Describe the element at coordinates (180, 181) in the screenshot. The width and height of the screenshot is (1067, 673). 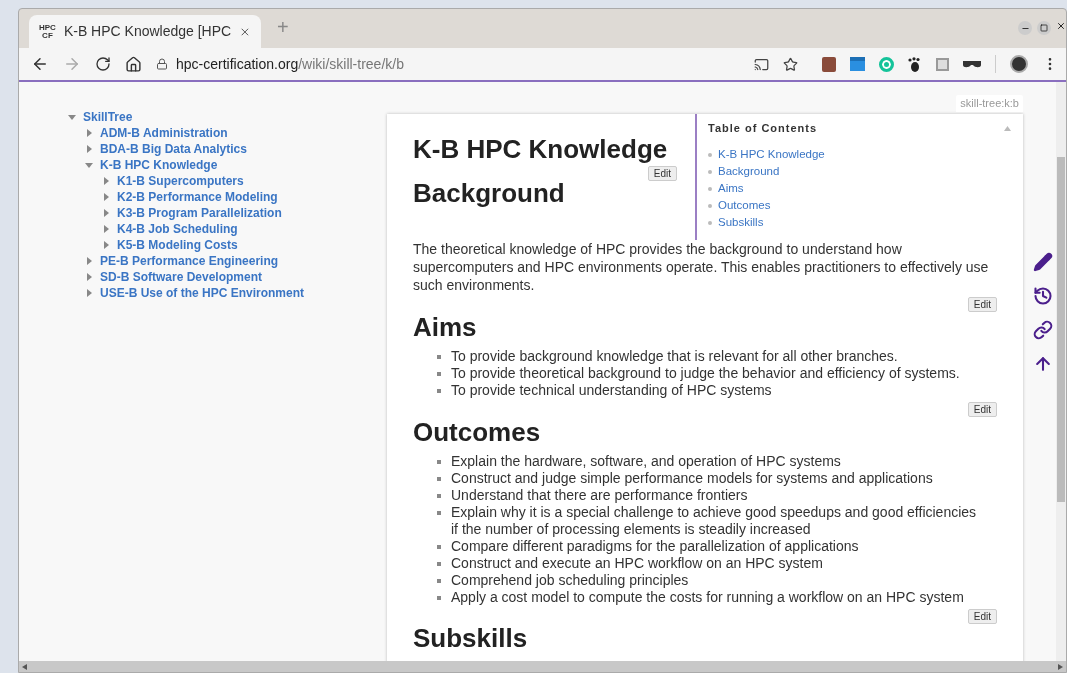
I see `tree-link: K1-B Supercomputers` at that location.